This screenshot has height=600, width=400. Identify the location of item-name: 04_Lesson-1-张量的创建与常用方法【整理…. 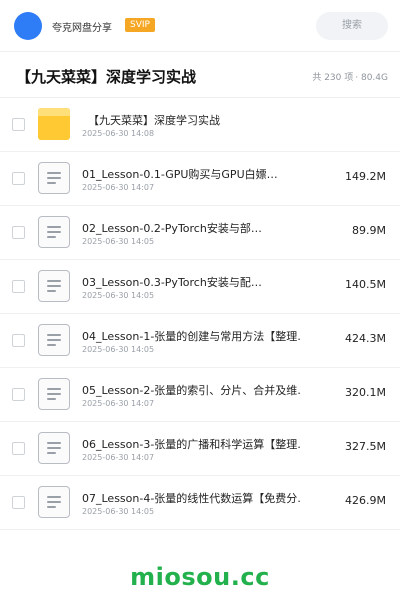
(191, 336).